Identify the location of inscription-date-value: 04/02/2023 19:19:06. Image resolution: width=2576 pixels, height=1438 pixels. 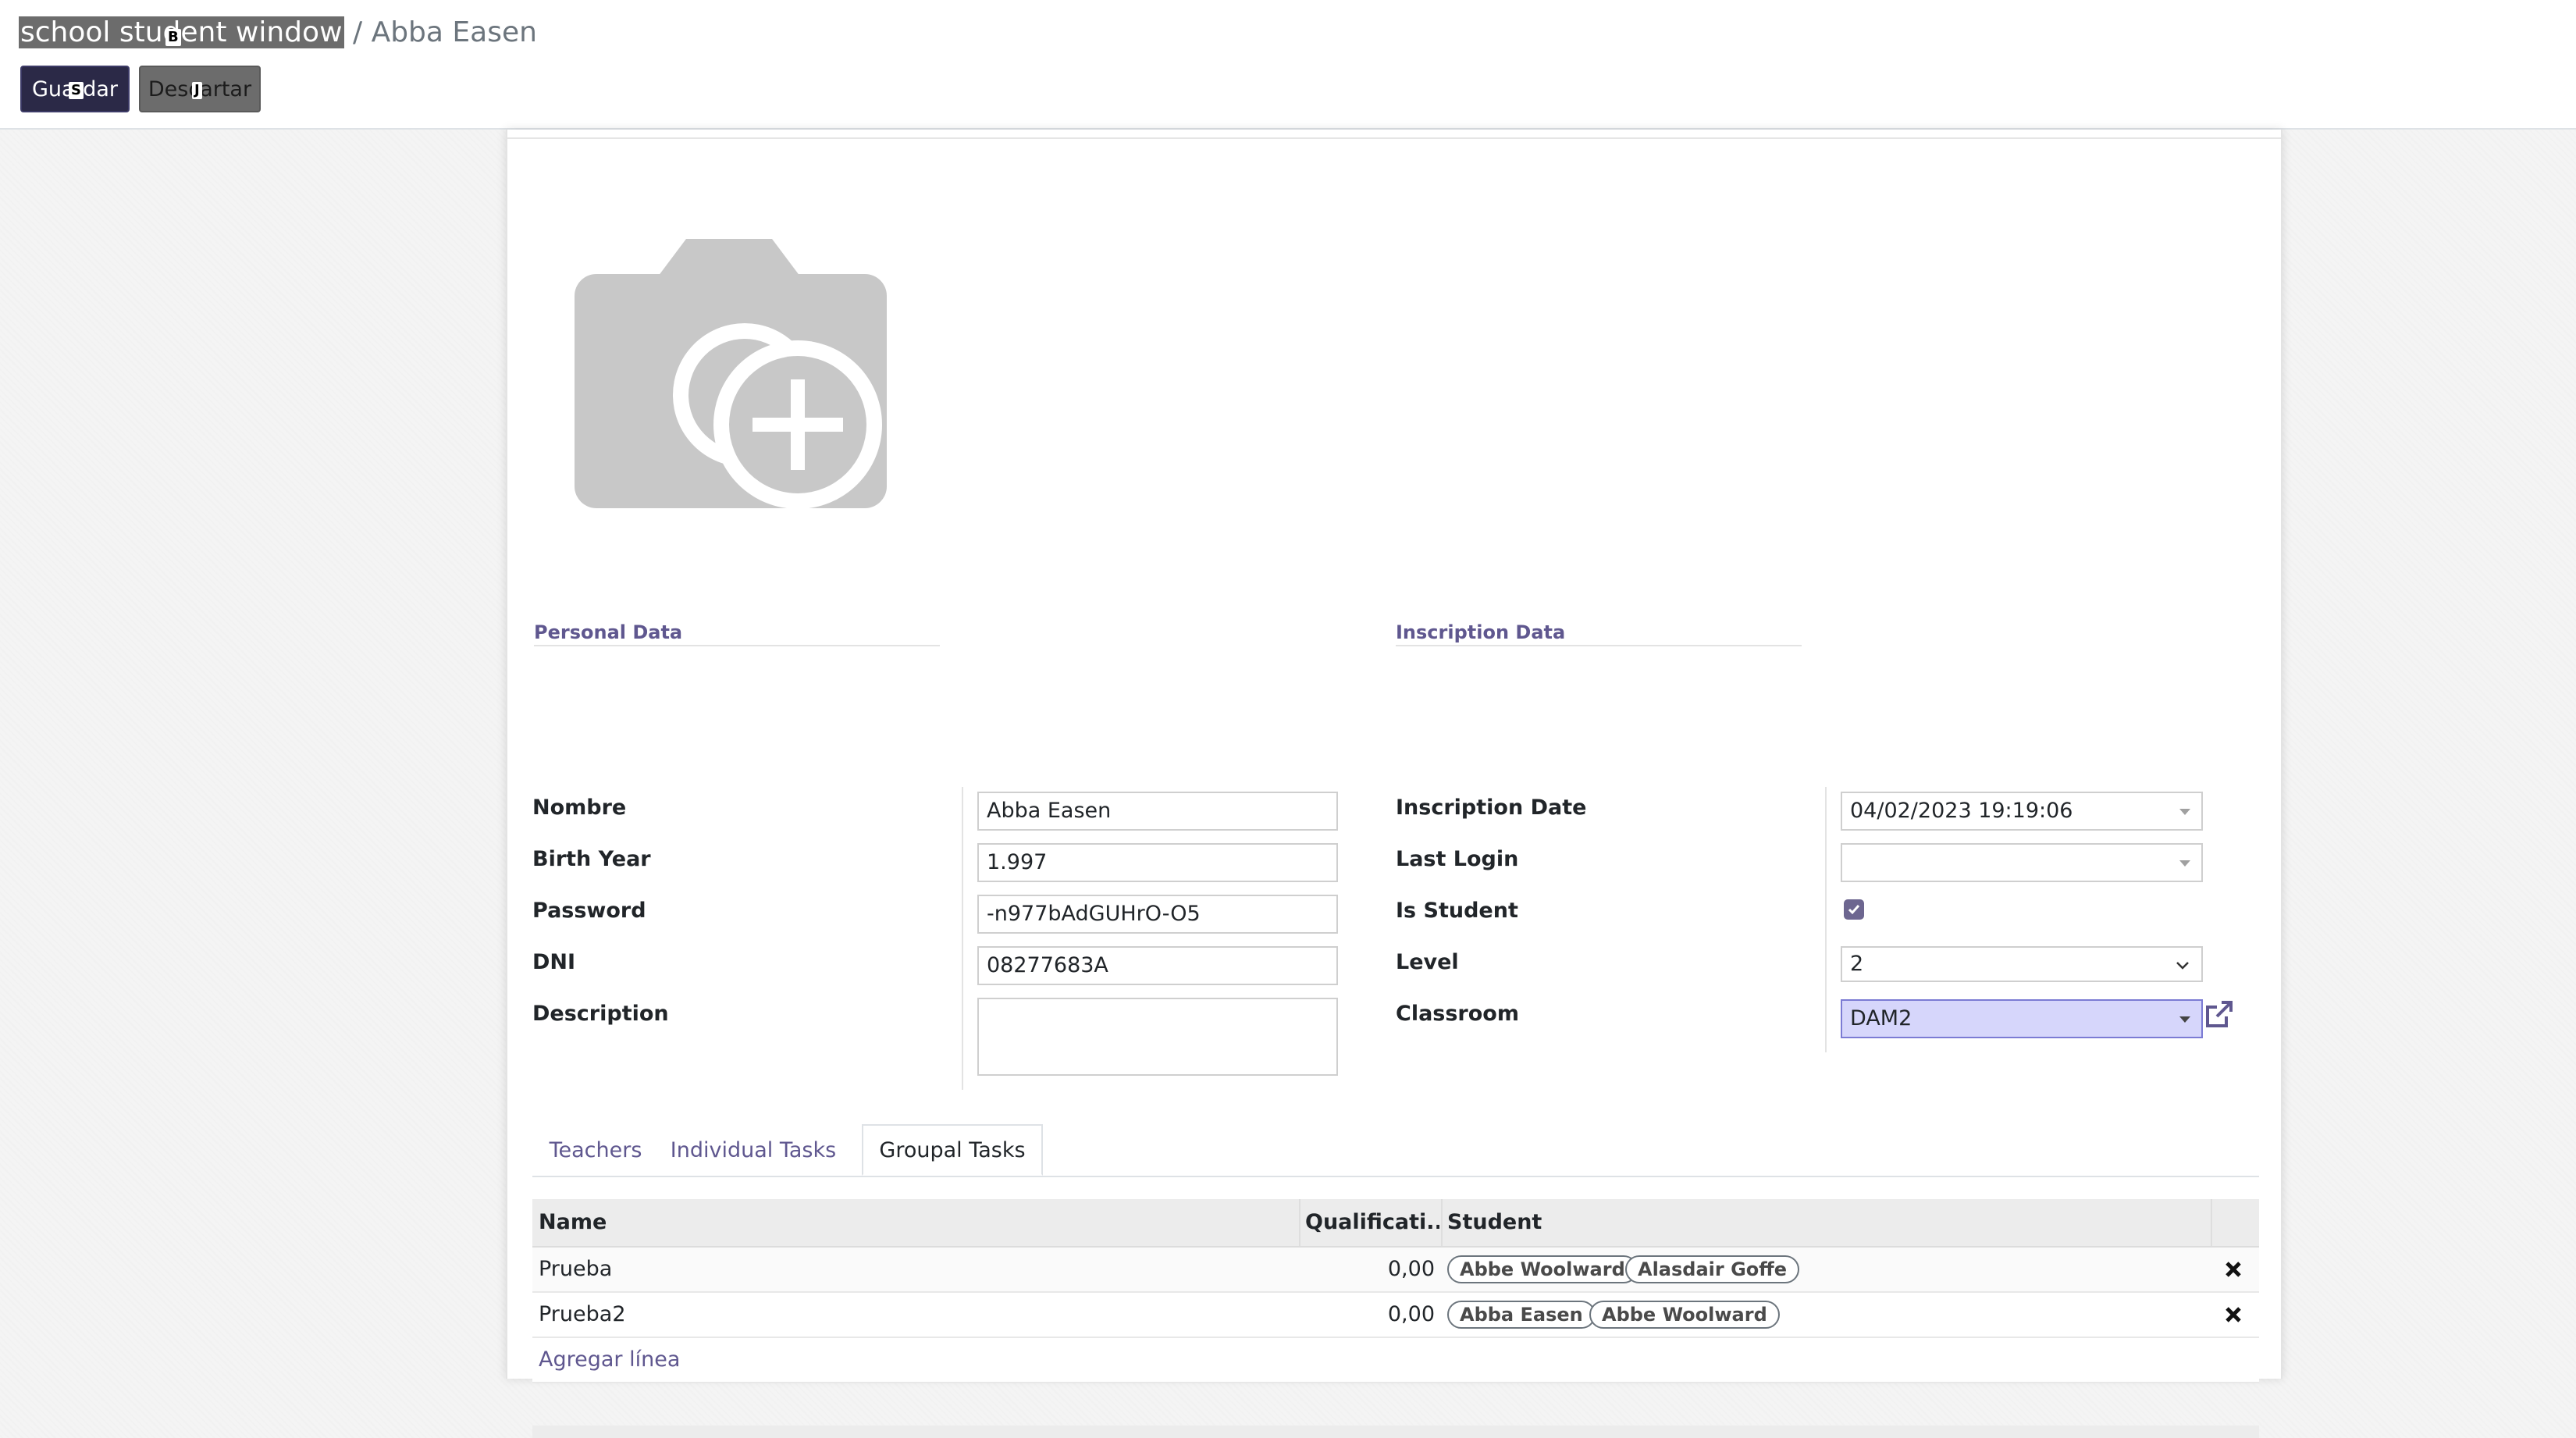
(1961, 811).